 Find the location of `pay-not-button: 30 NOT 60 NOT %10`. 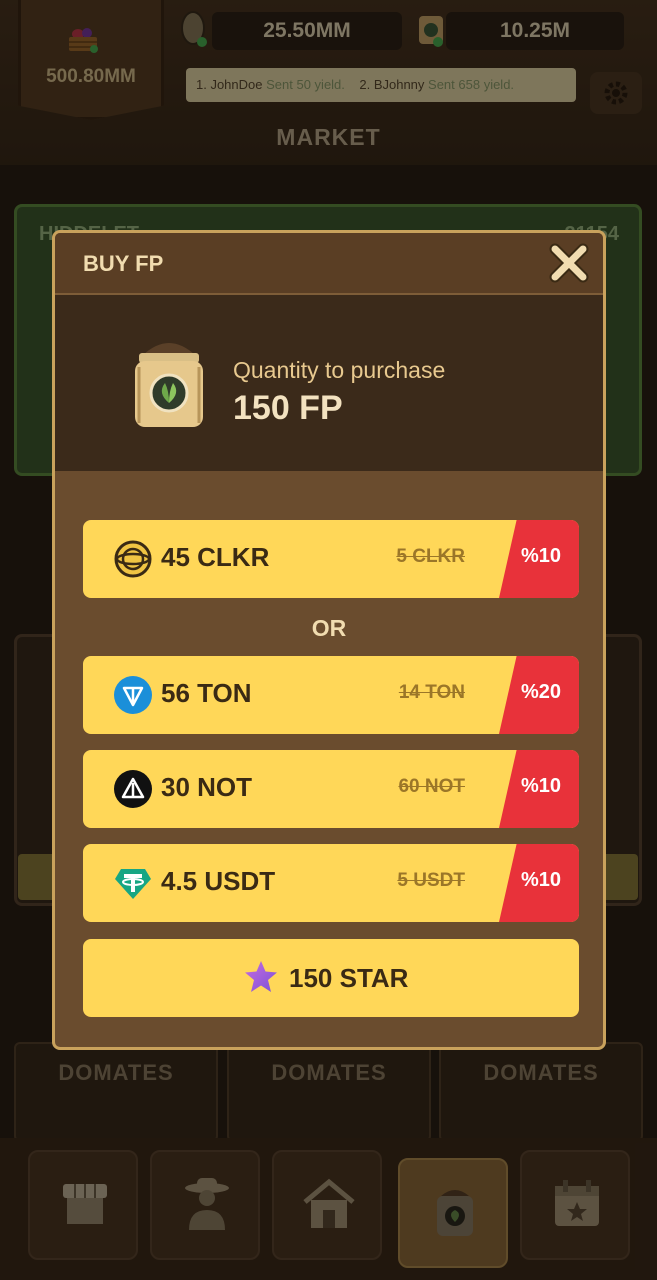

pay-not-button: 30 NOT 60 NOT %10 is located at coordinates (331, 789).